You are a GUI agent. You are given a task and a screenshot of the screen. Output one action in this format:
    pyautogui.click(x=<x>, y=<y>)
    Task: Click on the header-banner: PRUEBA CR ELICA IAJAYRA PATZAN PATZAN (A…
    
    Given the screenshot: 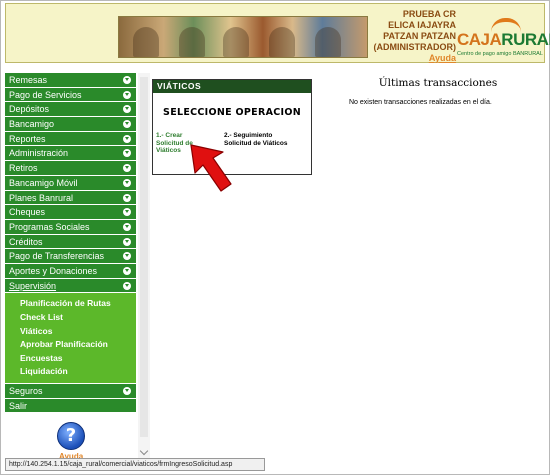 What is the action you would take?
    pyautogui.click(x=277, y=33)
    